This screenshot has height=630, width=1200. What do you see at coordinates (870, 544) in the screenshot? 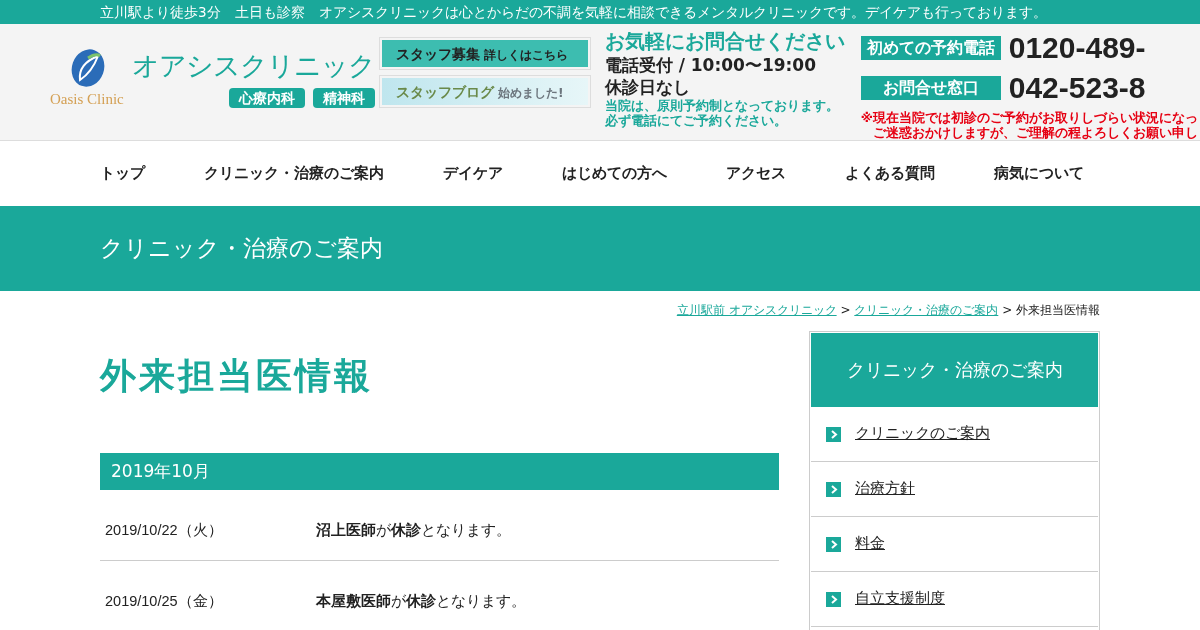
I see `sidebar-link: 料金` at bounding box center [870, 544].